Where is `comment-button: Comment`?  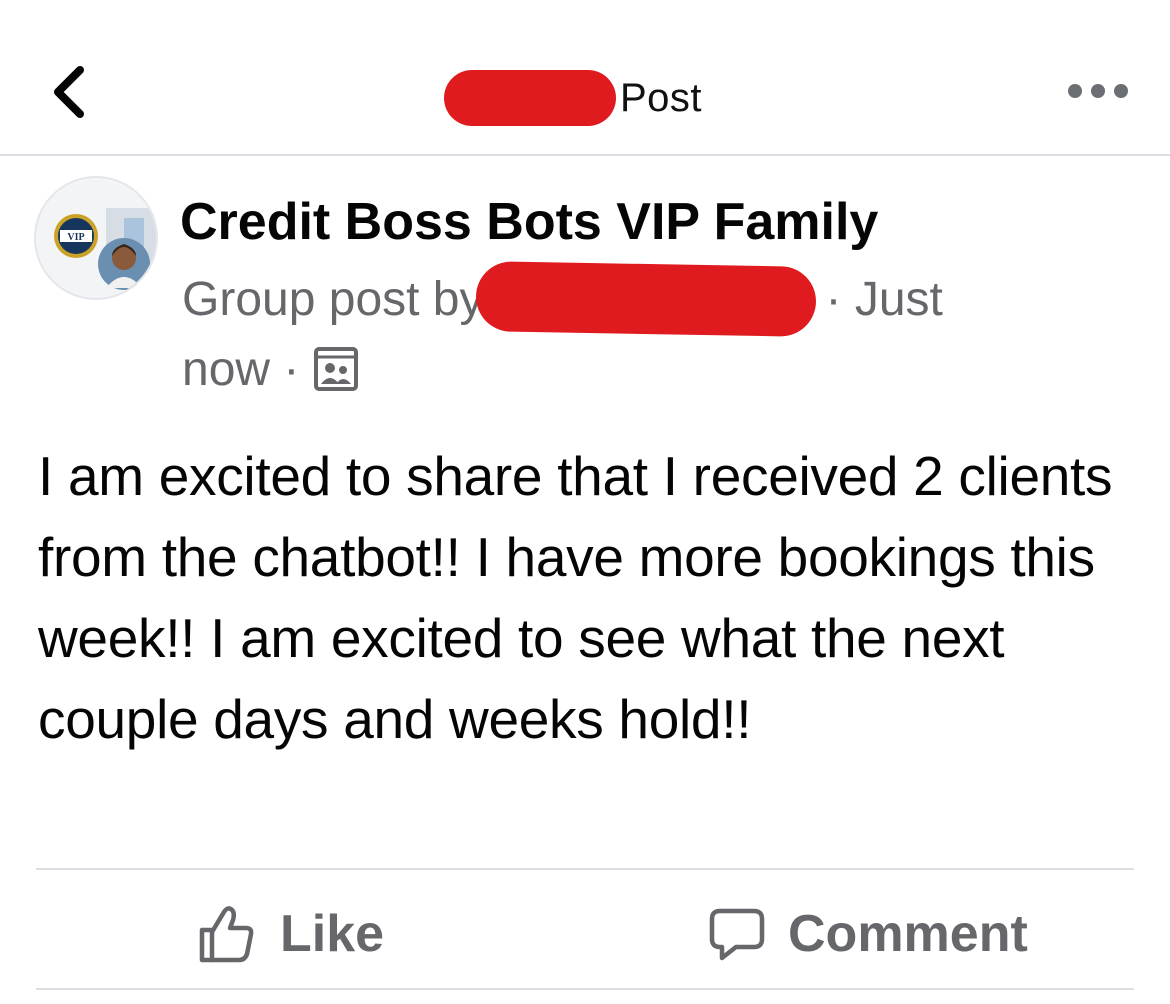 comment-button: Comment is located at coordinates (868, 934).